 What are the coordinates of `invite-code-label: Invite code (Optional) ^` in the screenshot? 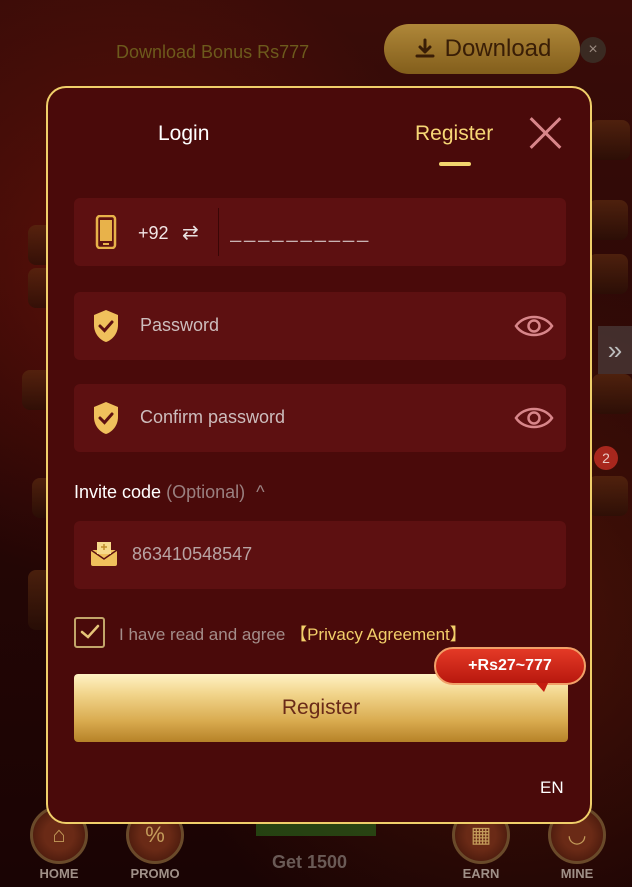 It's located at (169, 492).